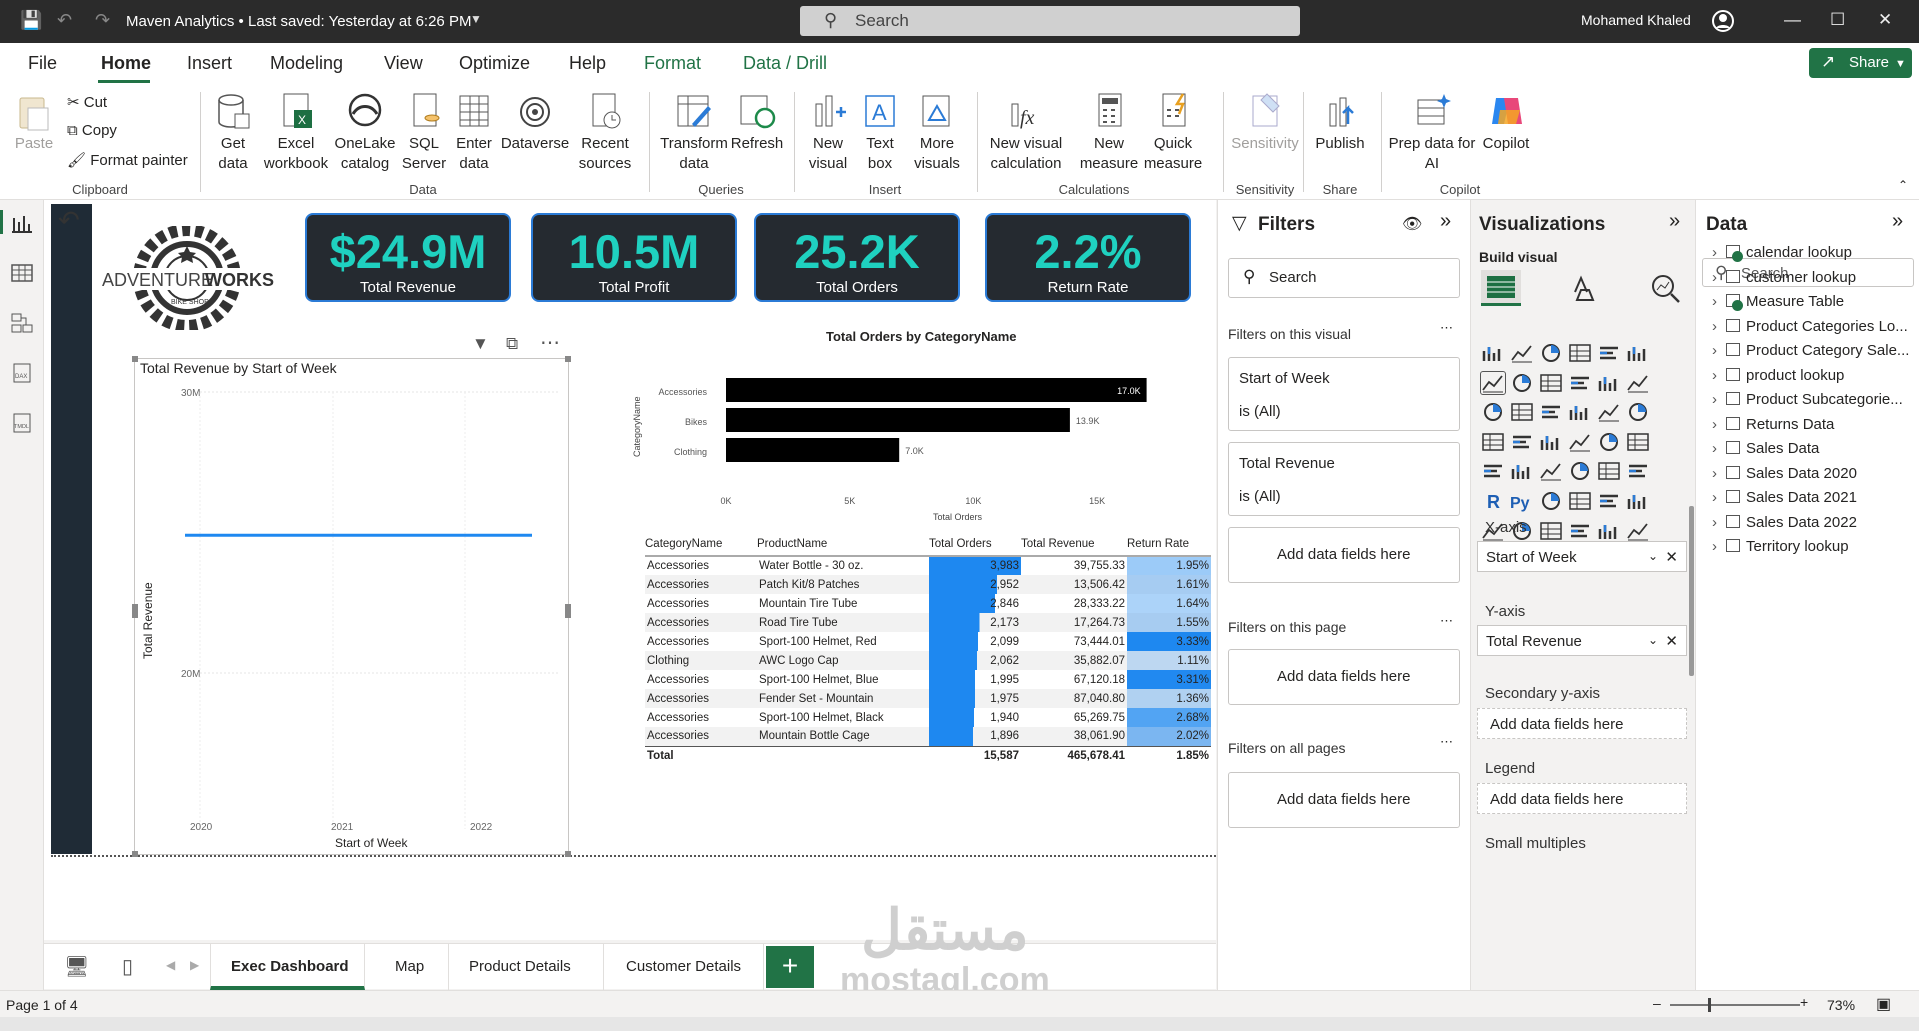 This screenshot has height=1031, width=1919. I want to click on search-input: ⚲ Search, so click(1050, 21).